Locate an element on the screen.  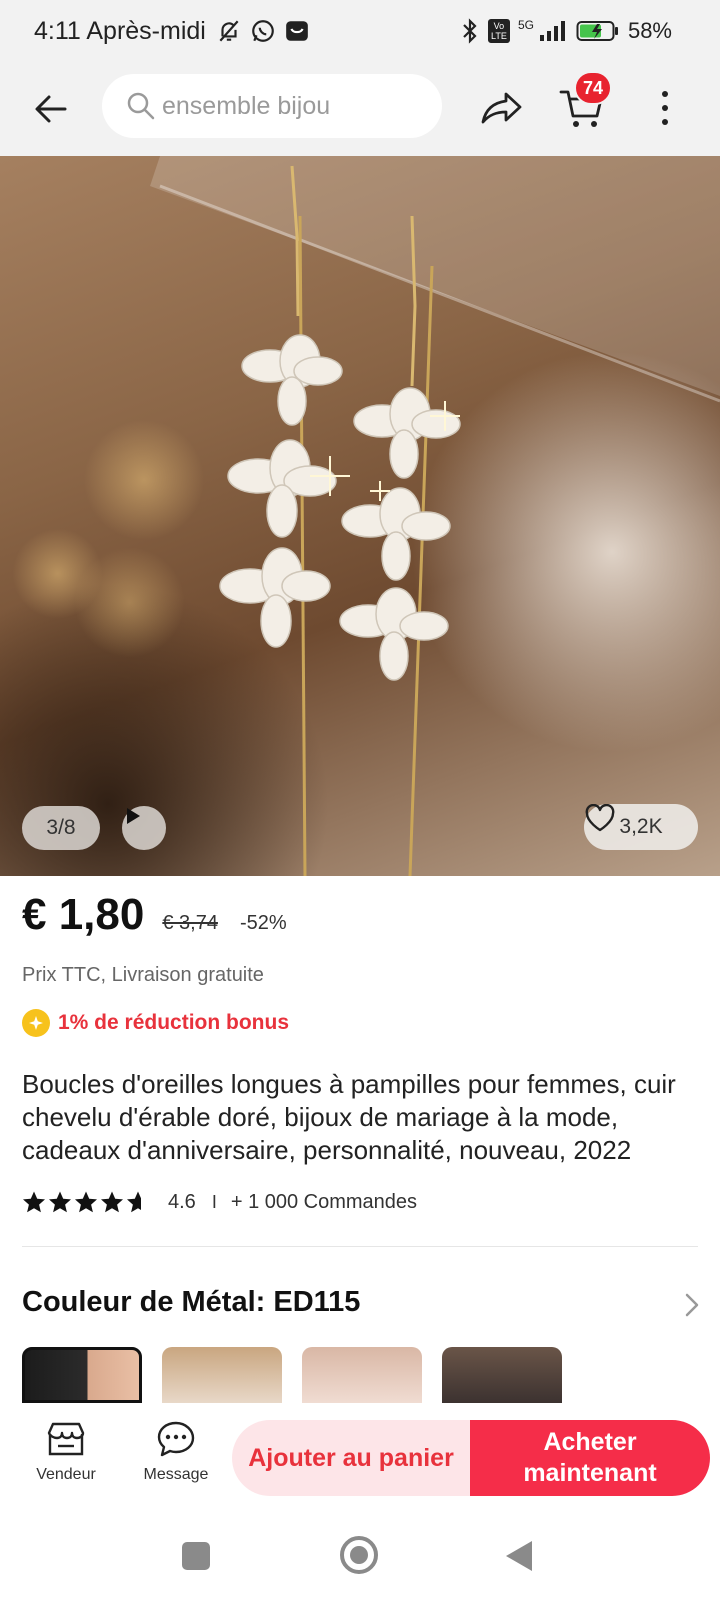
back-button is located at coordinates (51, 109).